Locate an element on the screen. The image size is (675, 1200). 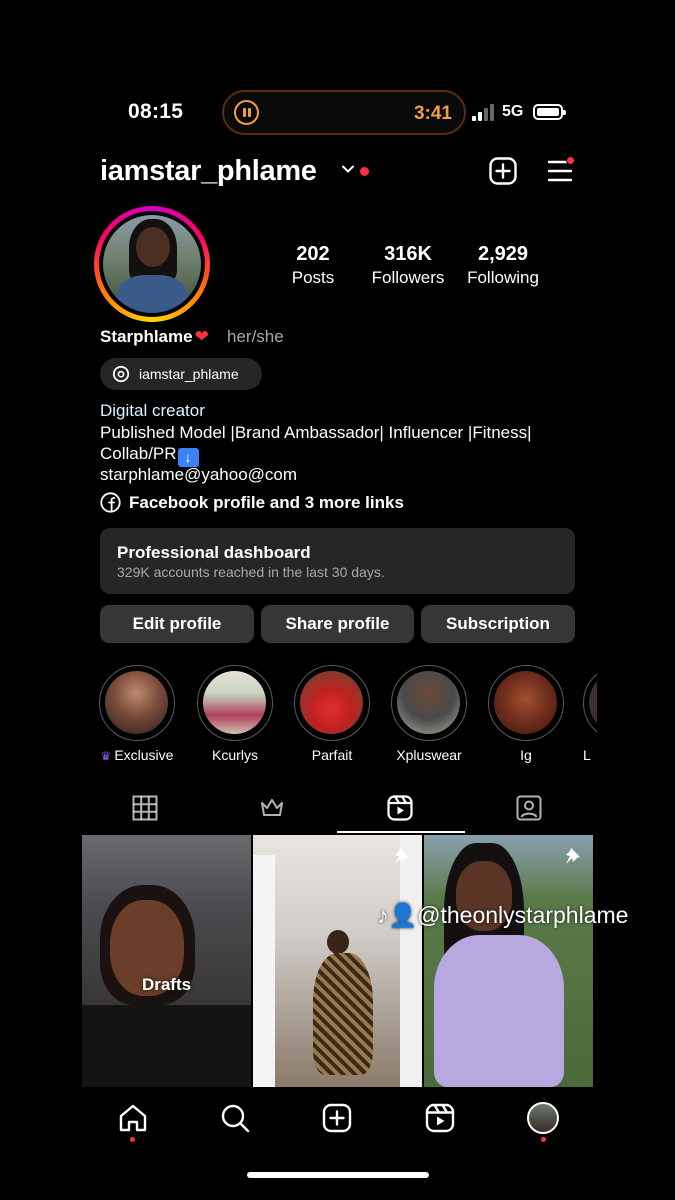
note-icon: ♪ is located at coordinates (383, 915).